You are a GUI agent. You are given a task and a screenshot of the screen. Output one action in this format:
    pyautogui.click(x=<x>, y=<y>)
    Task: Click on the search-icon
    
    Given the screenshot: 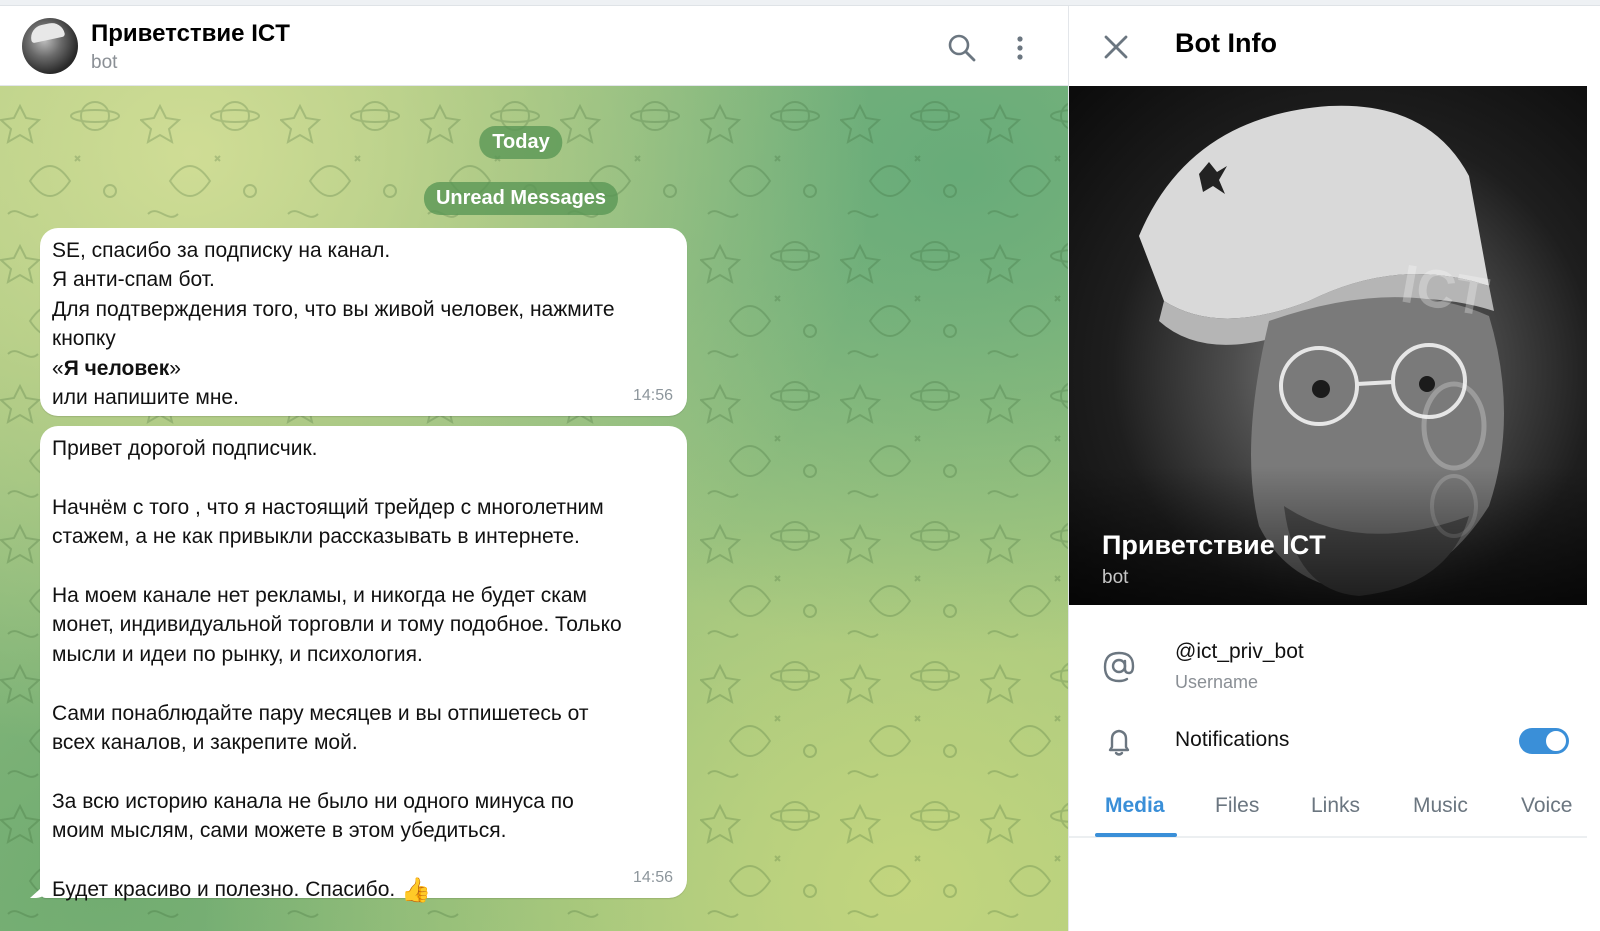 What is the action you would take?
    pyautogui.click(x=962, y=48)
    